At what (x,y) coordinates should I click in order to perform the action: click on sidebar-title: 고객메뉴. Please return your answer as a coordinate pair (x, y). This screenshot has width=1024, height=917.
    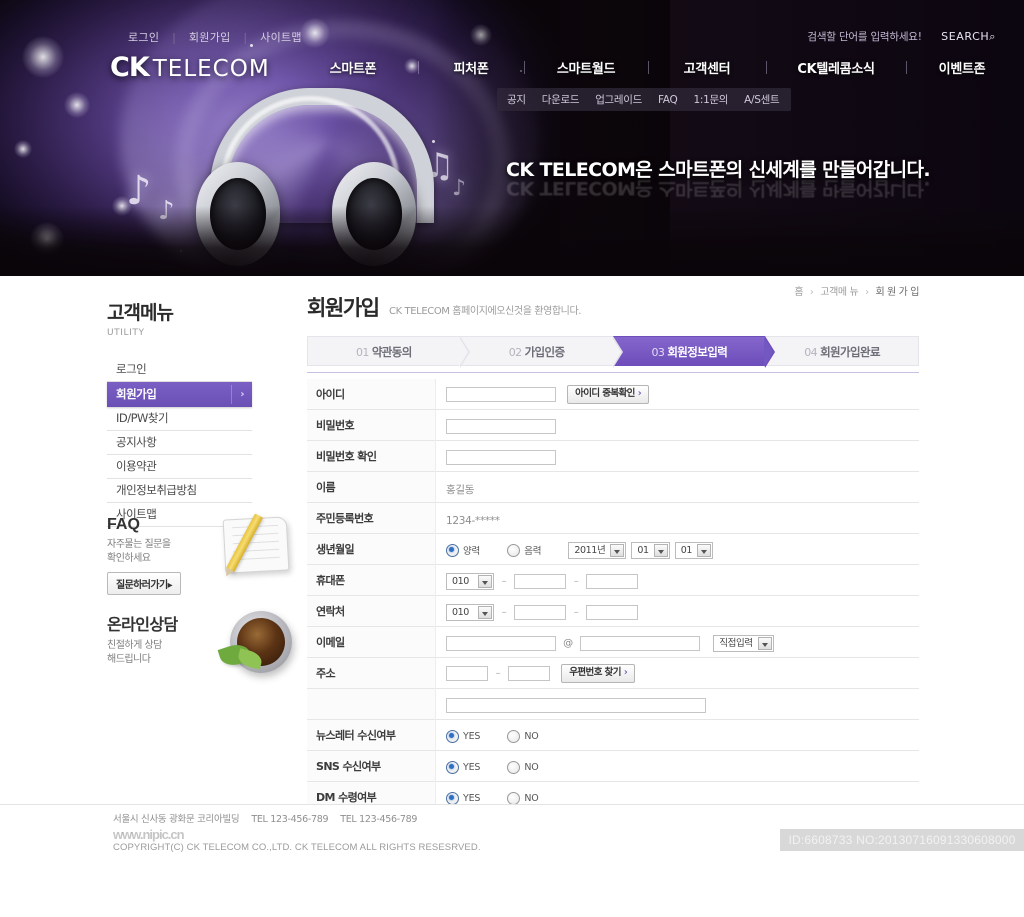
    Looking at the image, I should click on (140, 313).